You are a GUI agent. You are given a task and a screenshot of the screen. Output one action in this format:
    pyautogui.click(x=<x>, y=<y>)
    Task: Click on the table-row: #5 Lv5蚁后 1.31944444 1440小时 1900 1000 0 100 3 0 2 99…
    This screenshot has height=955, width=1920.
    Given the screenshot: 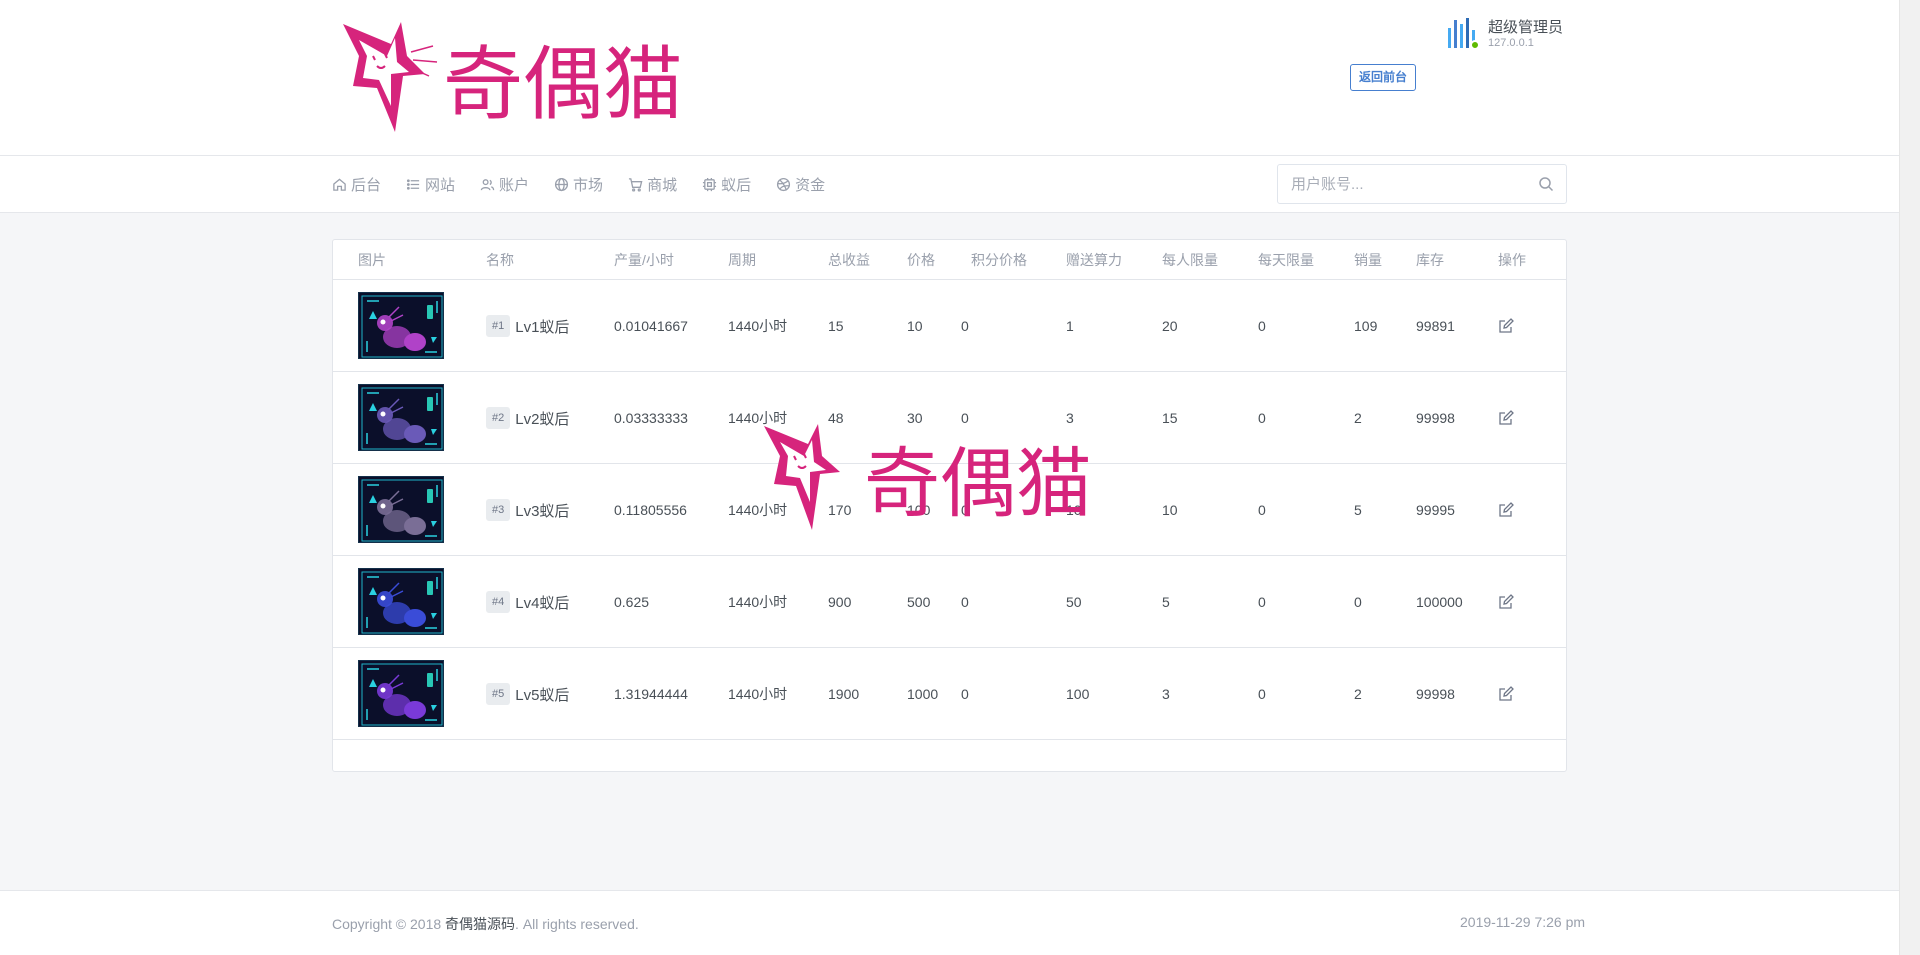 What is the action you would take?
    pyautogui.click(x=949, y=694)
    